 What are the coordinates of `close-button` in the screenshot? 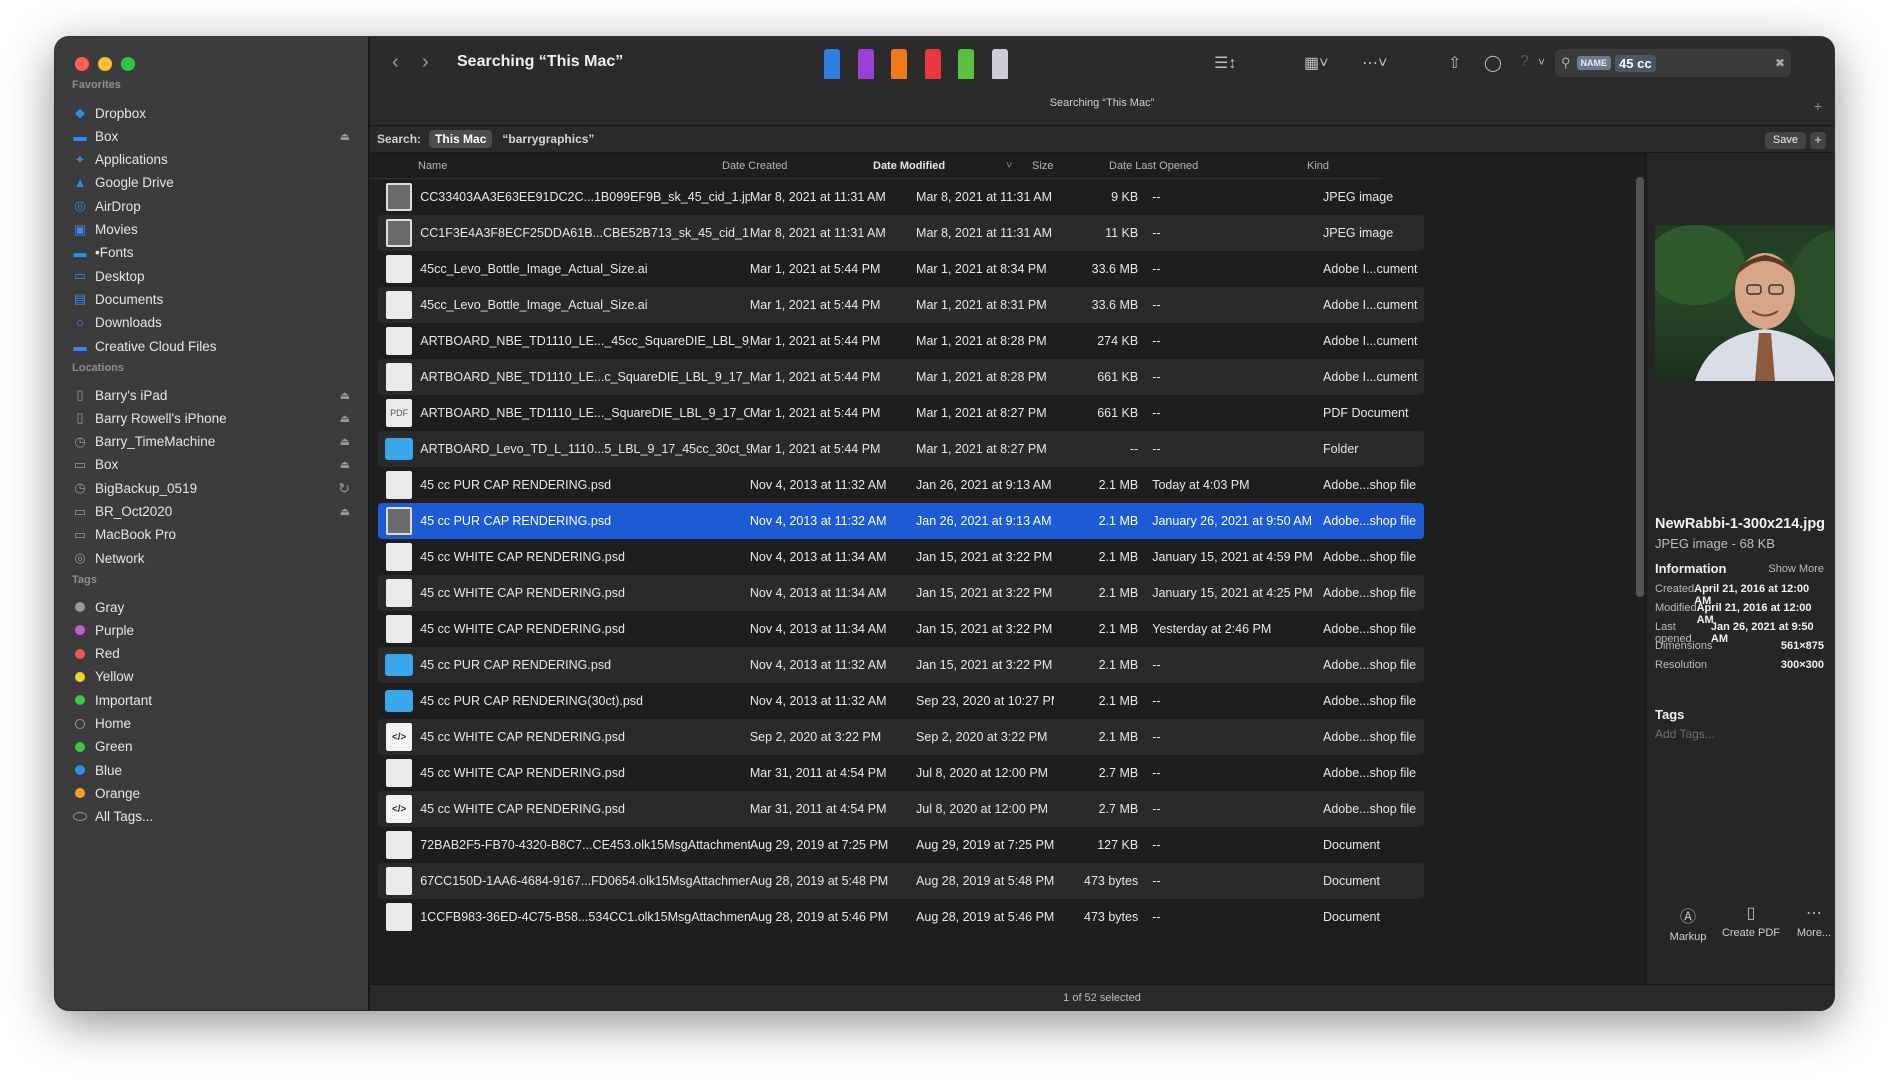 It's located at (82, 64).